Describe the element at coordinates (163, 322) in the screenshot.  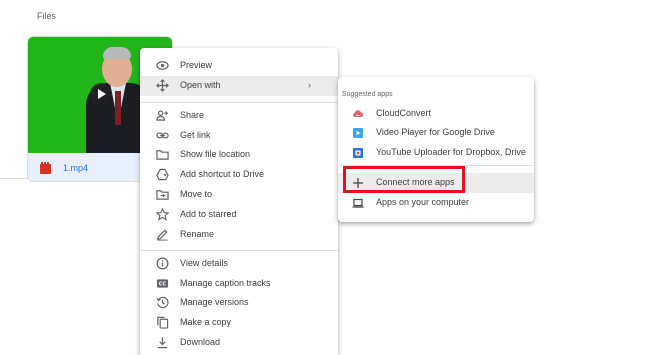
I see `copy-icon` at that location.